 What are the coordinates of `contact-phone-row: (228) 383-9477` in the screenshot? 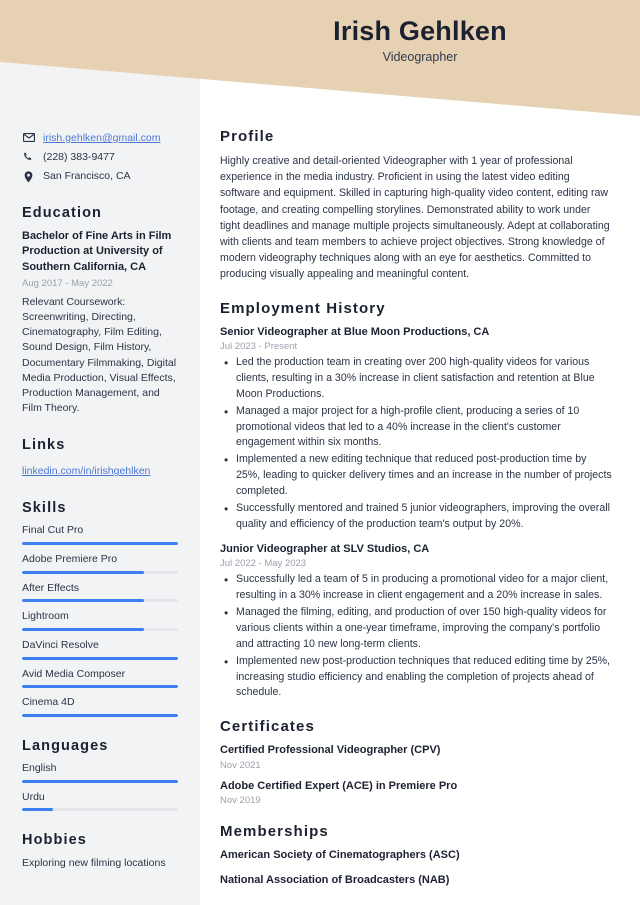 It's located at (100, 157).